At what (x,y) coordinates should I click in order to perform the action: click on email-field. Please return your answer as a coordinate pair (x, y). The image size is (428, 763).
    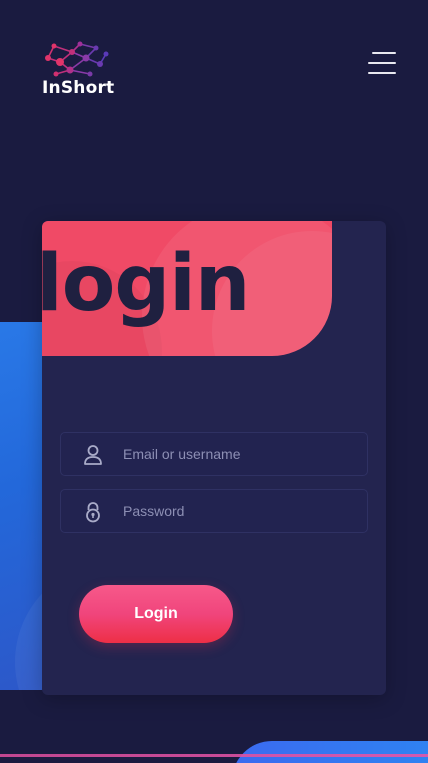
    Looking at the image, I should click on (214, 454).